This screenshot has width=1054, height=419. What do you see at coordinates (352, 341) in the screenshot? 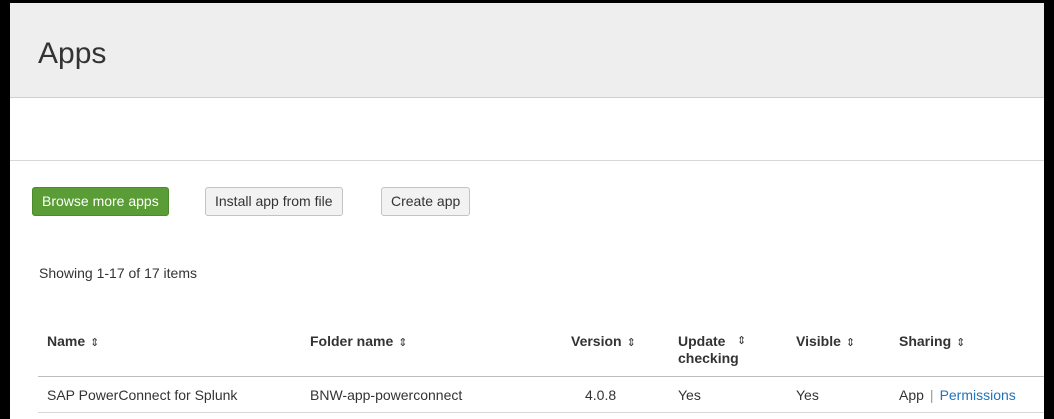
I see `column-label-folder-name: Folder name` at bounding box center [352, 341].